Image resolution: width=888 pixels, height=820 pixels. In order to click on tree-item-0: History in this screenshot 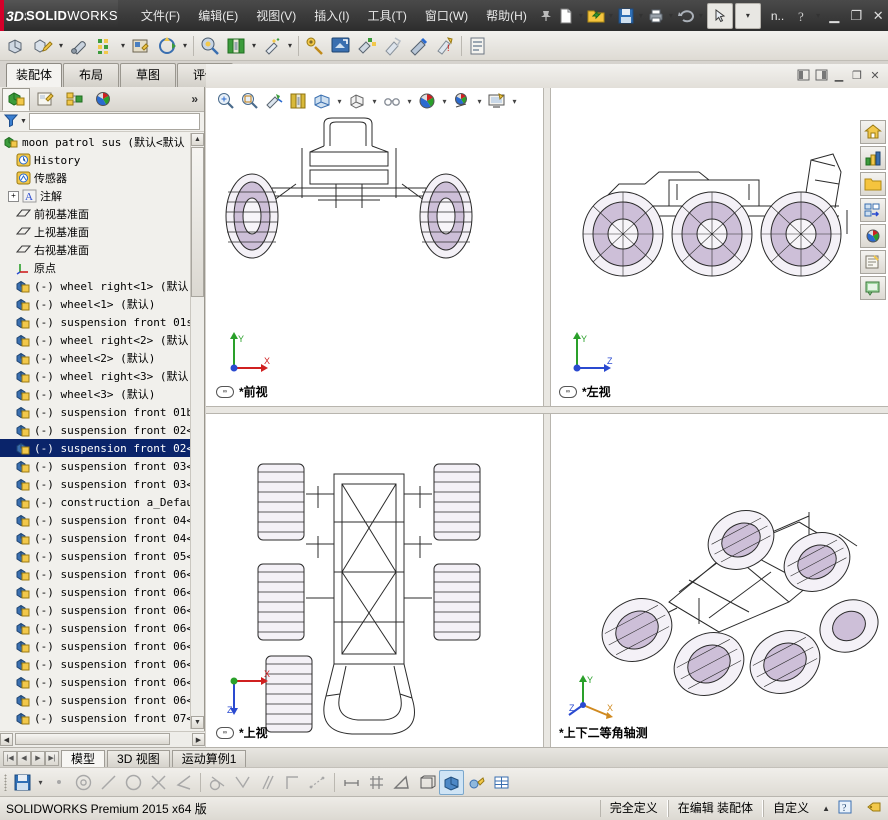, I will do `click(95, 160)`.